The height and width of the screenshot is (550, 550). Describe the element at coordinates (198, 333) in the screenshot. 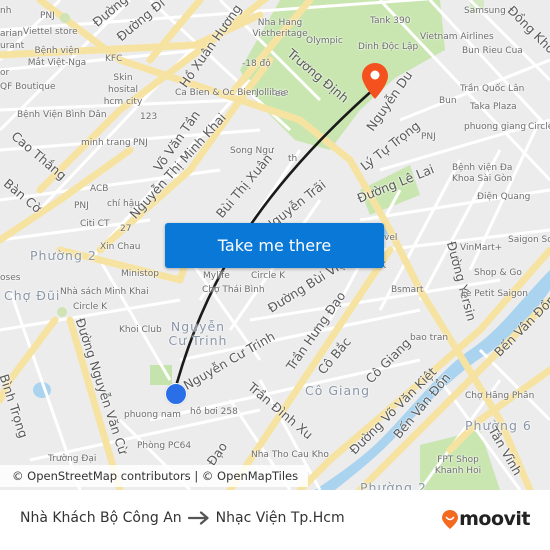

I see `district-label: Nguyễn Cư Trinh` at that location.